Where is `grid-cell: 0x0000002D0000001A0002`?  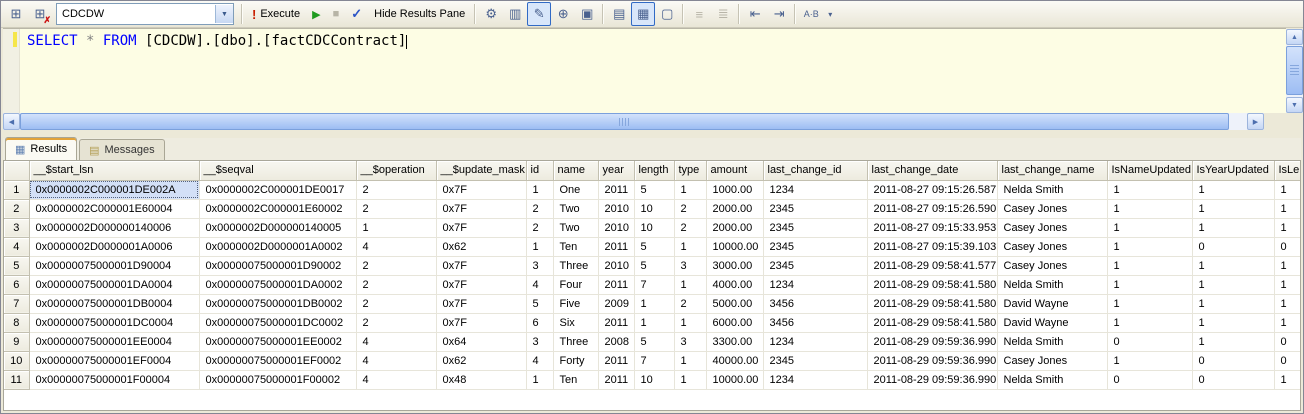 grid-cell: 0x0000002D0000001A0002 is located at coordinates (278, 247).